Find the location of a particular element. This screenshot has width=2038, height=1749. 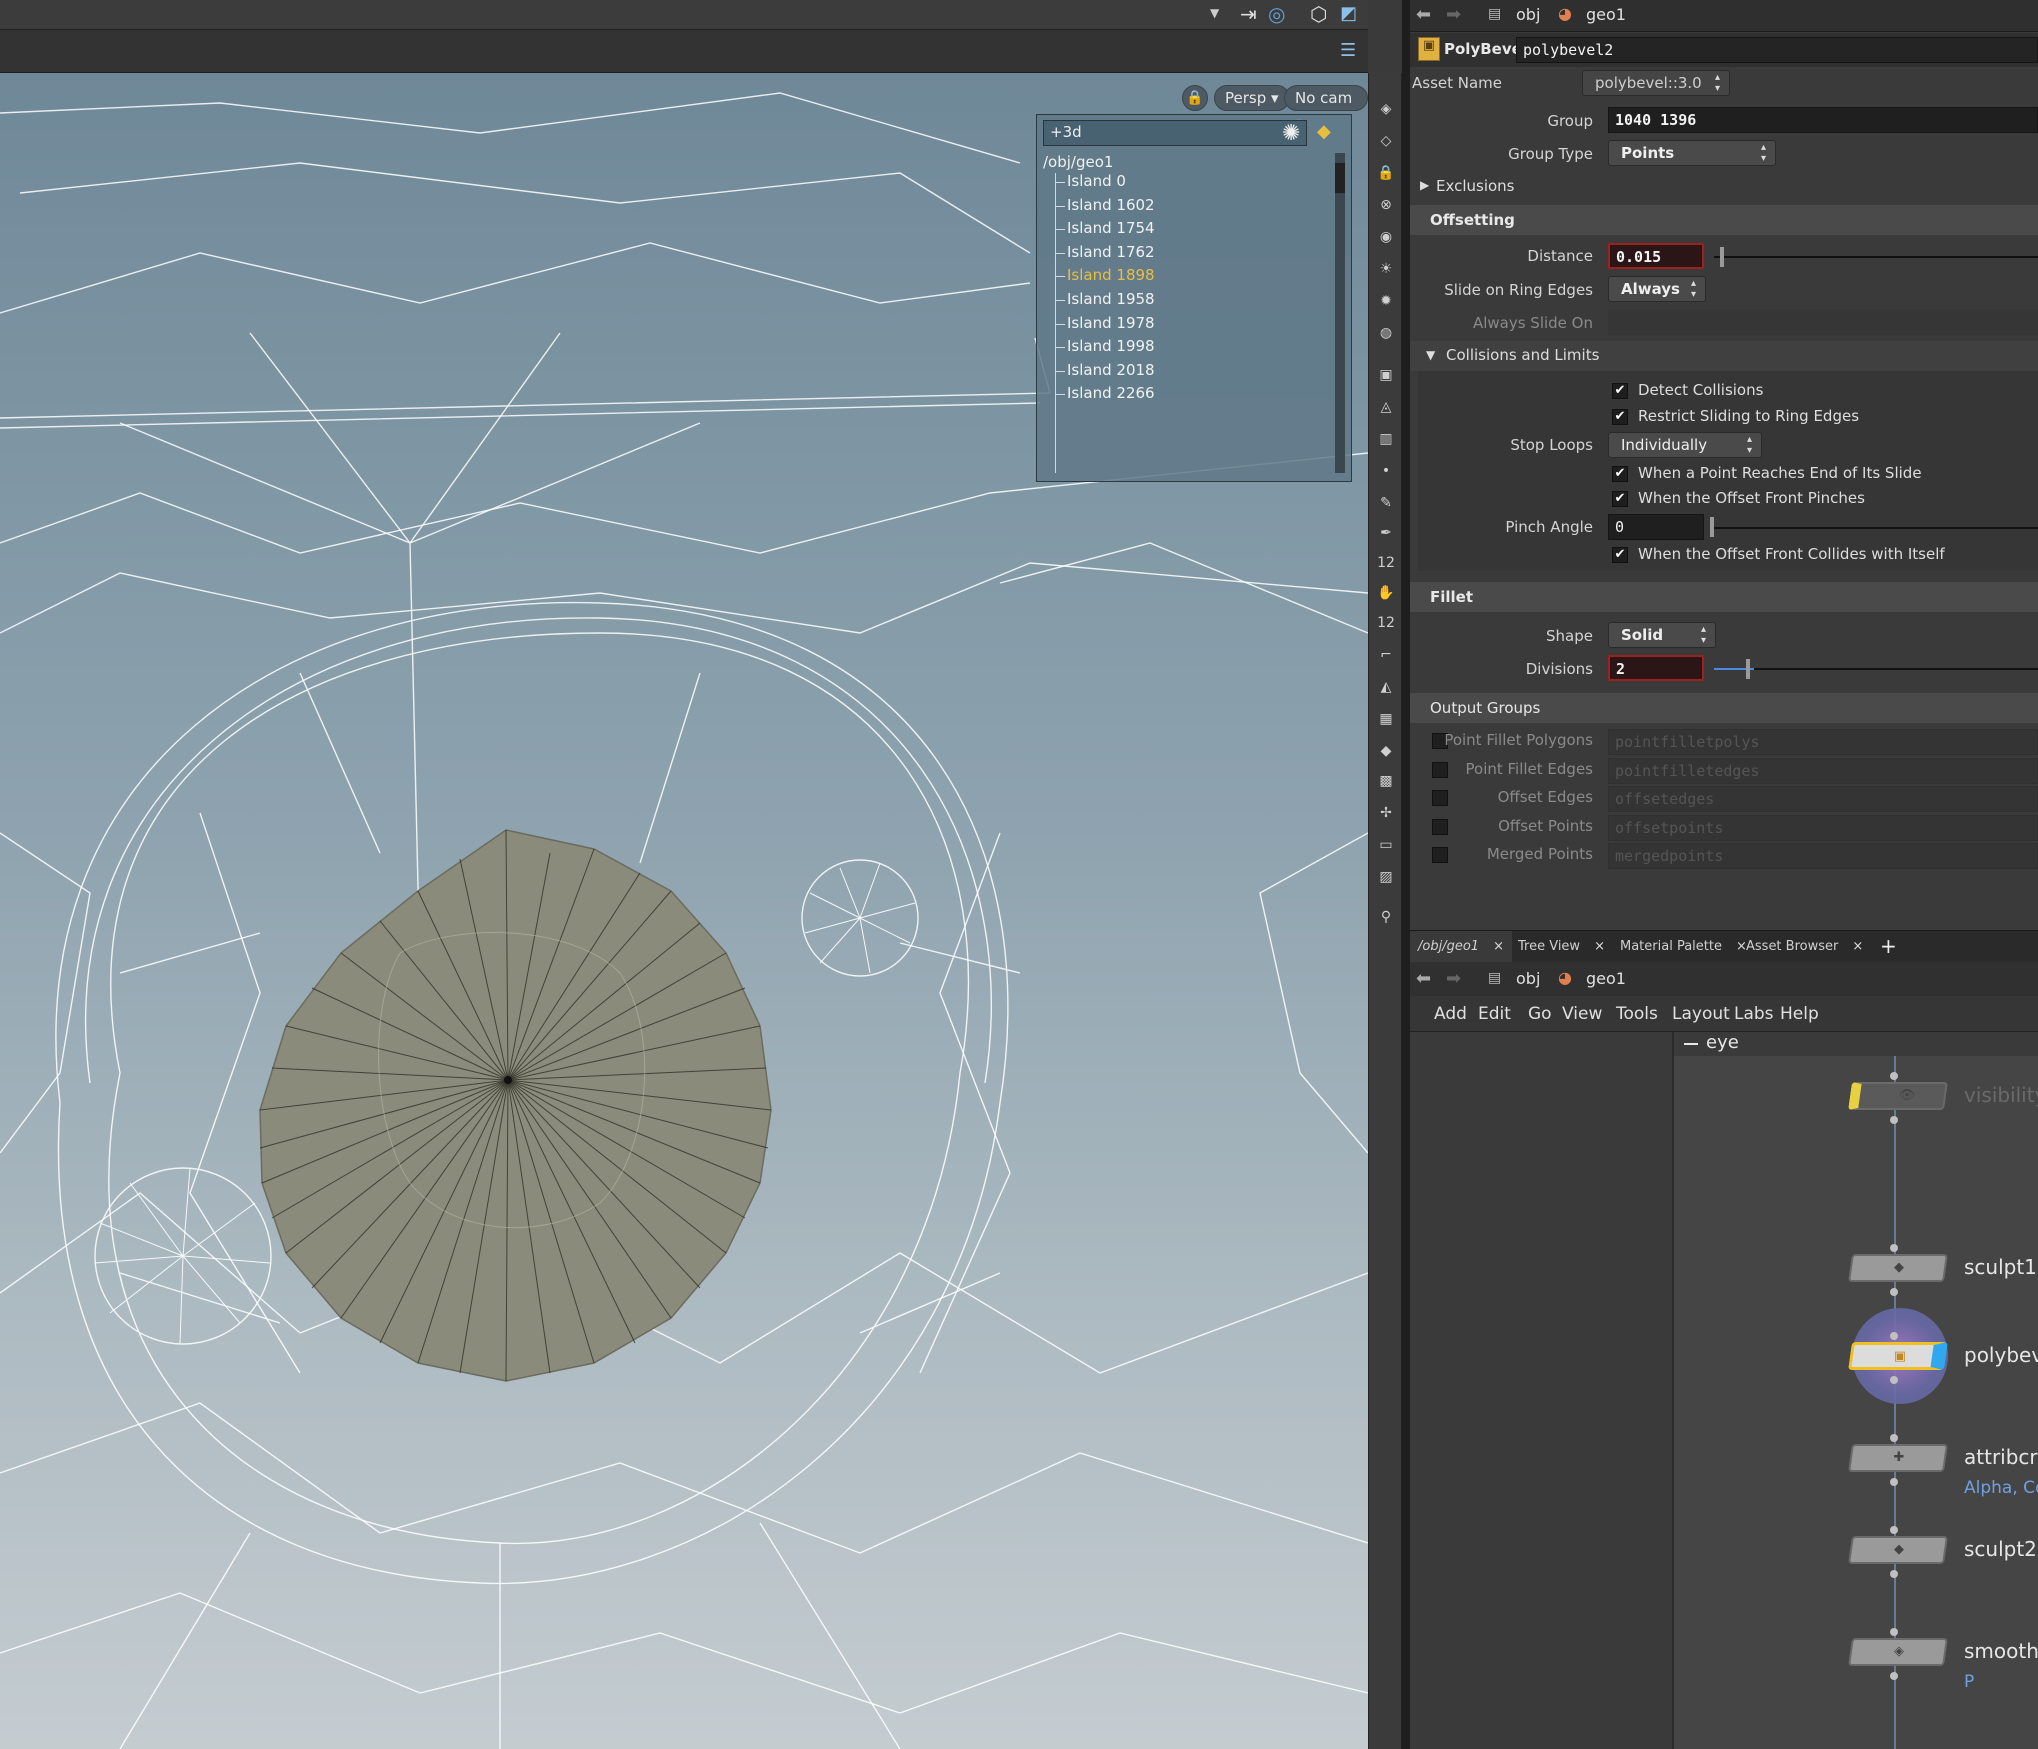

forward-arrow-icon: ➡ is located at coordinates (1453, 14).